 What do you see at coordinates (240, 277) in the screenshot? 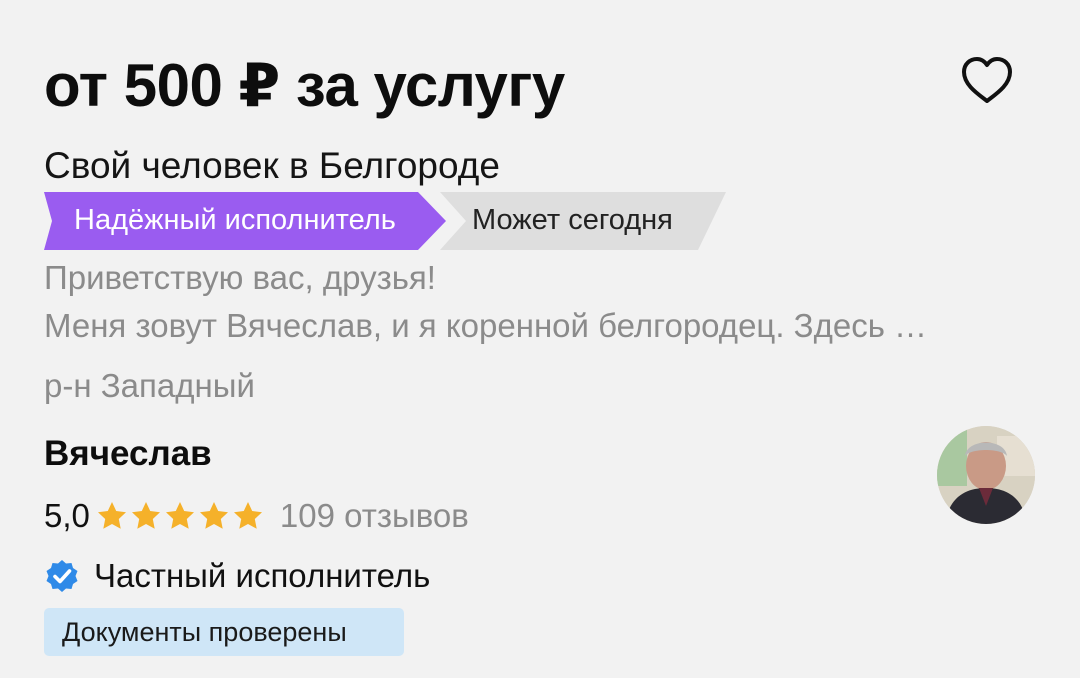
I see `description-line-1: Приветствую вас, друзья!` at bounding box center [240, 277].